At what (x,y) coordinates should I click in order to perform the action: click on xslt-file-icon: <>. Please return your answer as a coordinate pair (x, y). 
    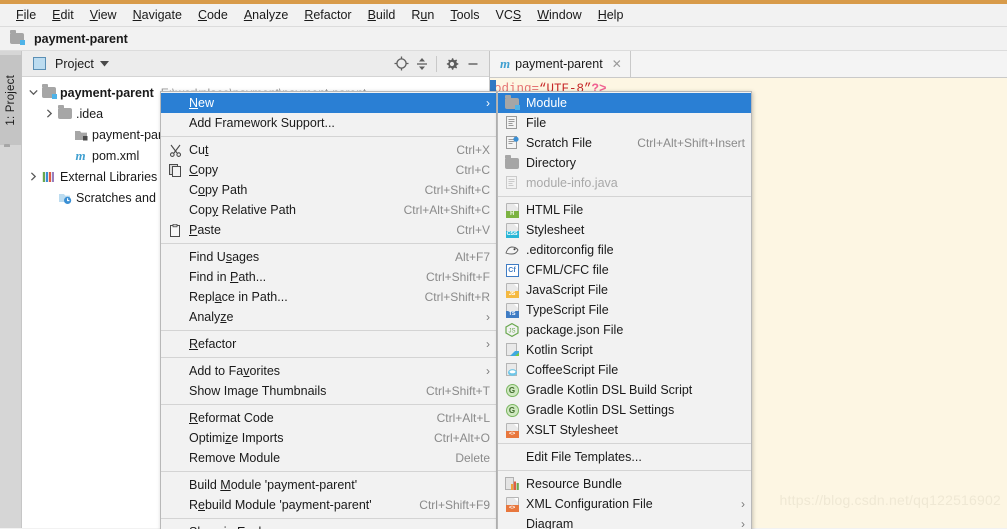
    Looking at the image, I should click on (512, 430).